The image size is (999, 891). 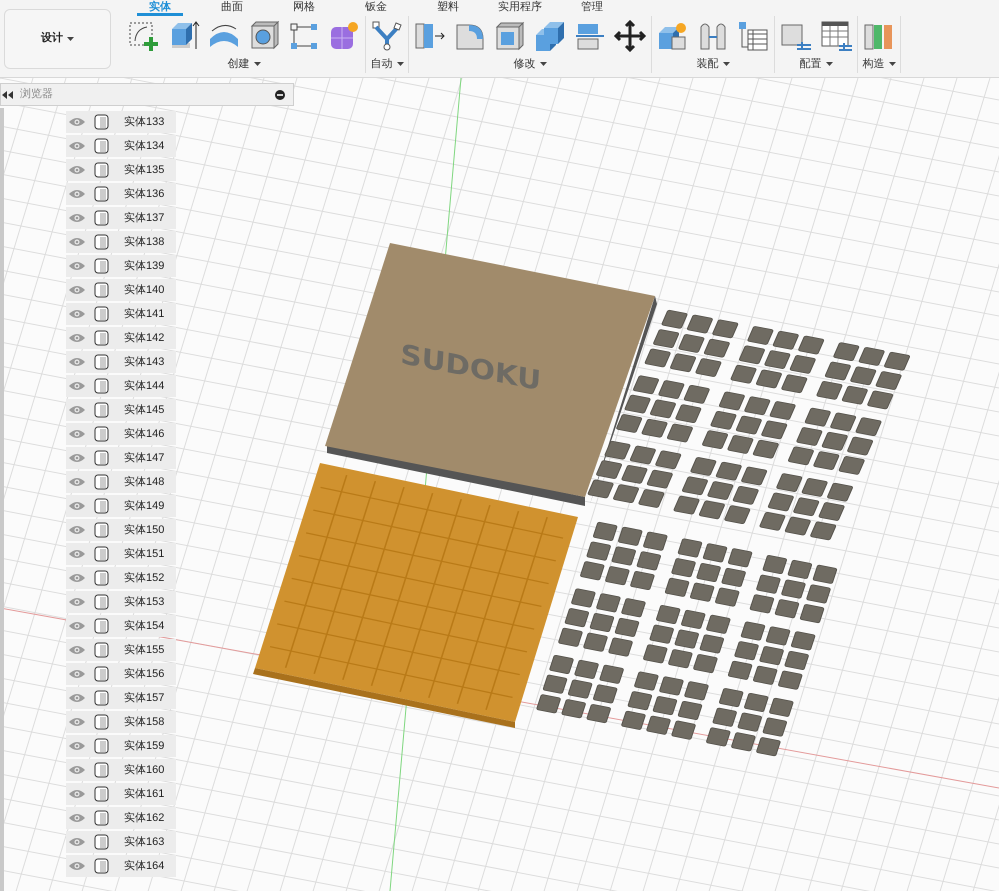 What do you see at coordinates (121, 722) in the screenshot?
I see `browser-item: 实体158` at bounding box center [121, 722].